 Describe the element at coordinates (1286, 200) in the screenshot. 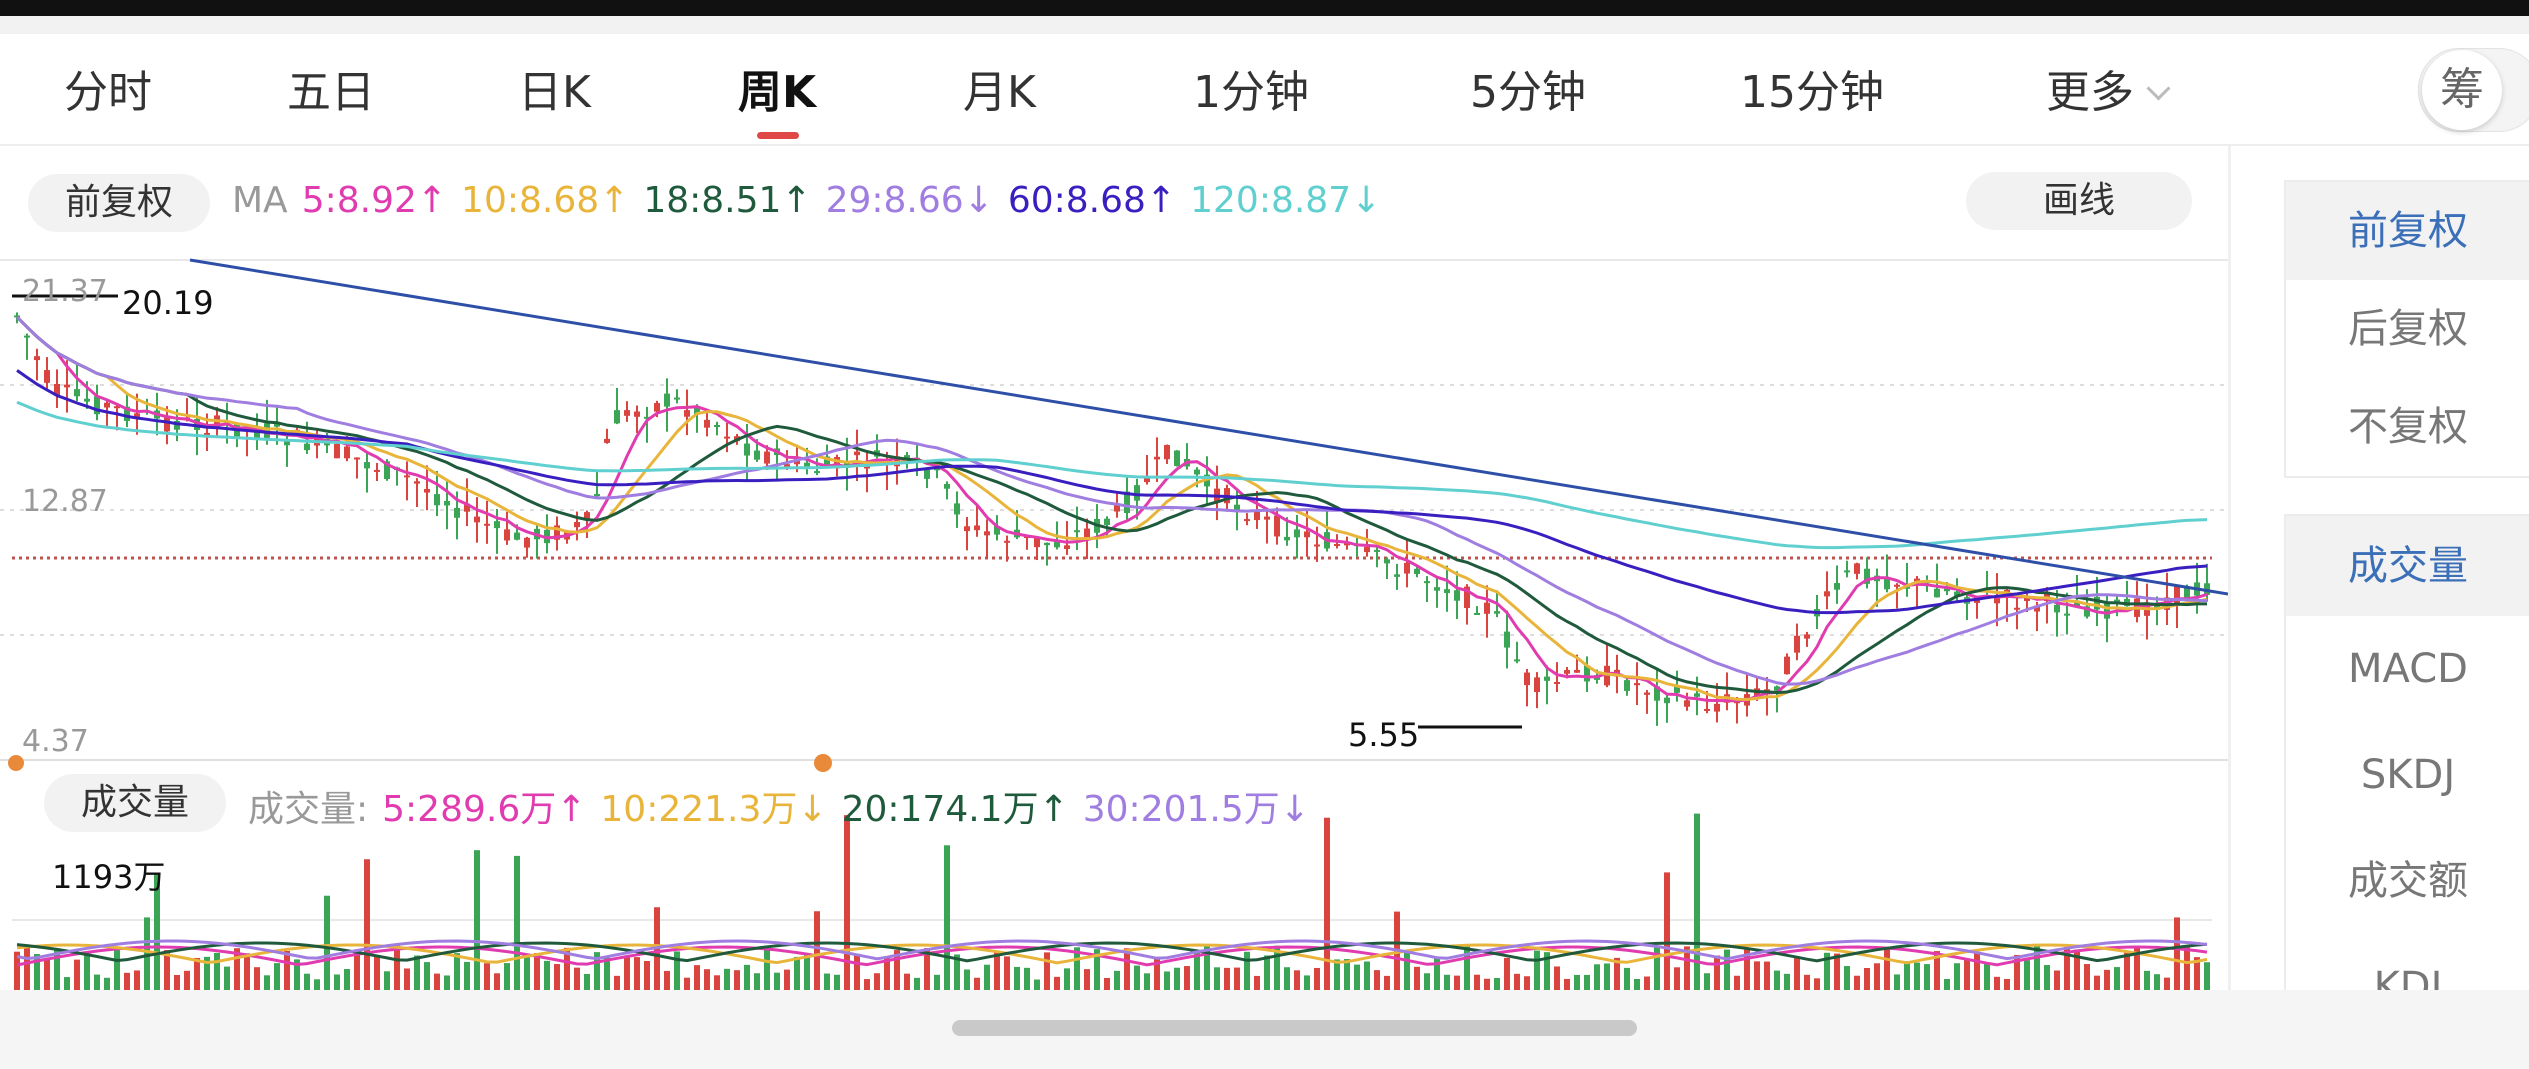

I see `ma120-value: 120:8.87↓` at that location.